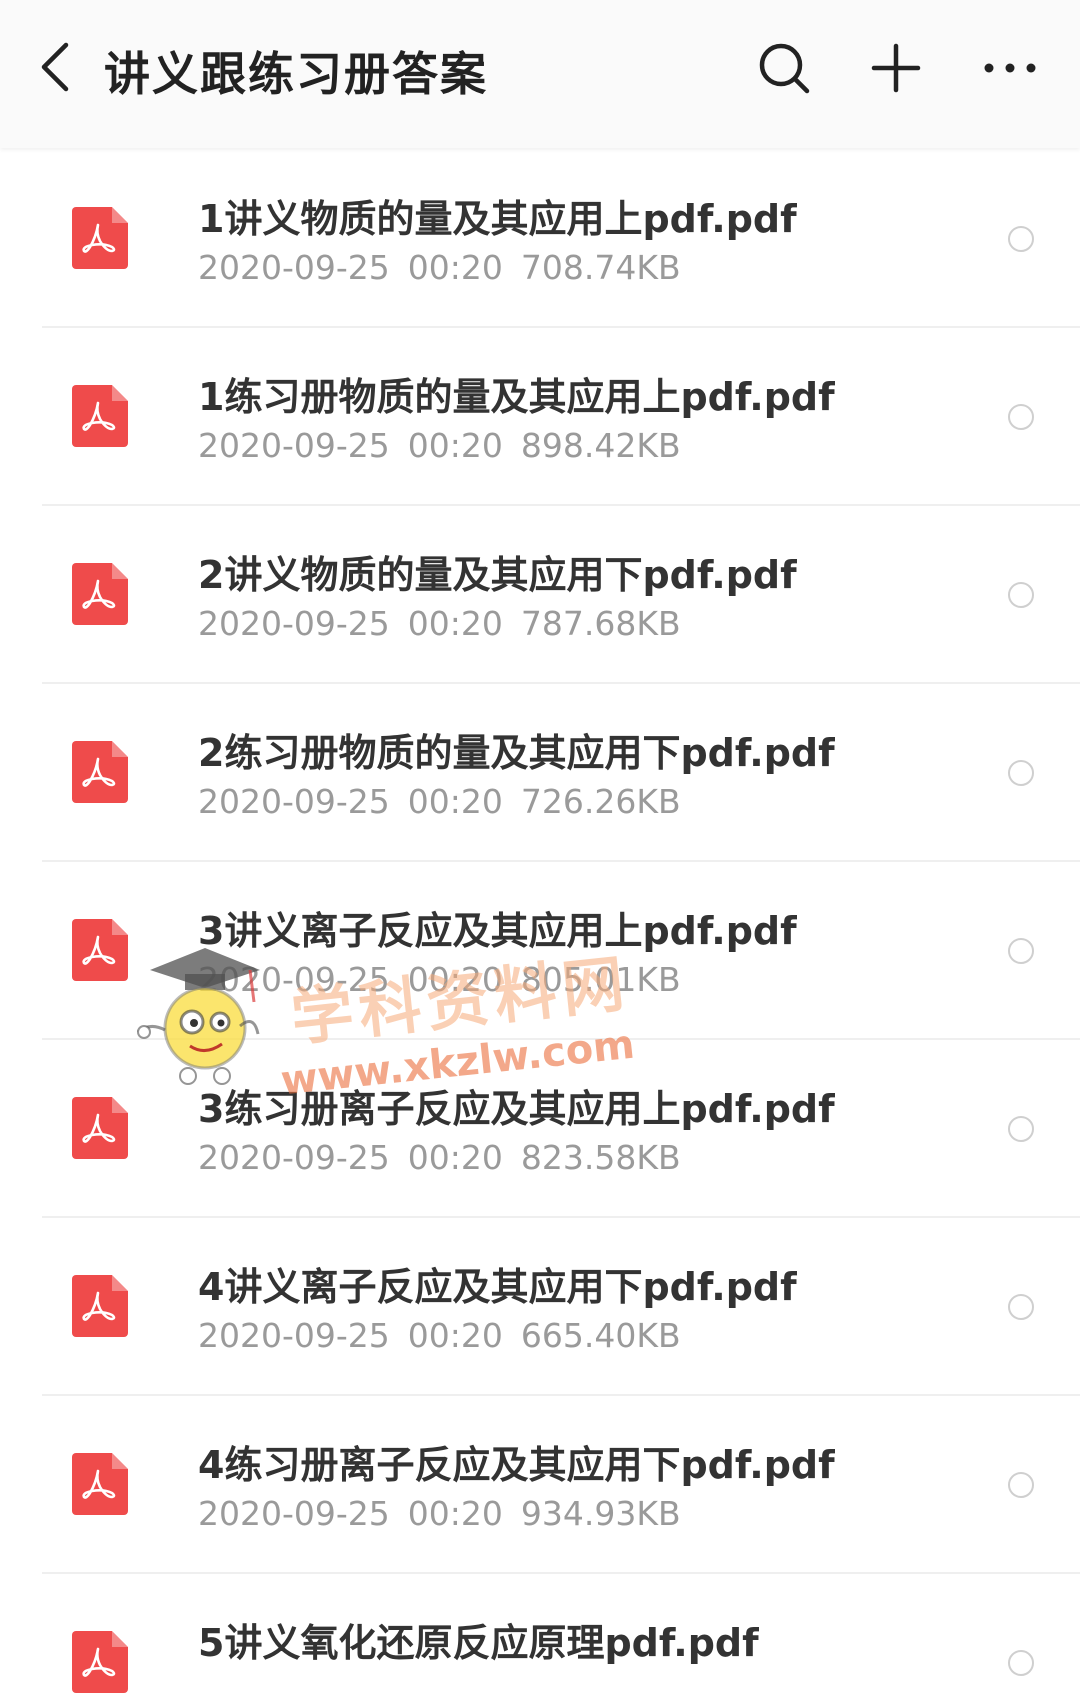  Describe the element at coordinates (600, 623) in the screenshot. I see `file-size: 787.68KB` at that location.